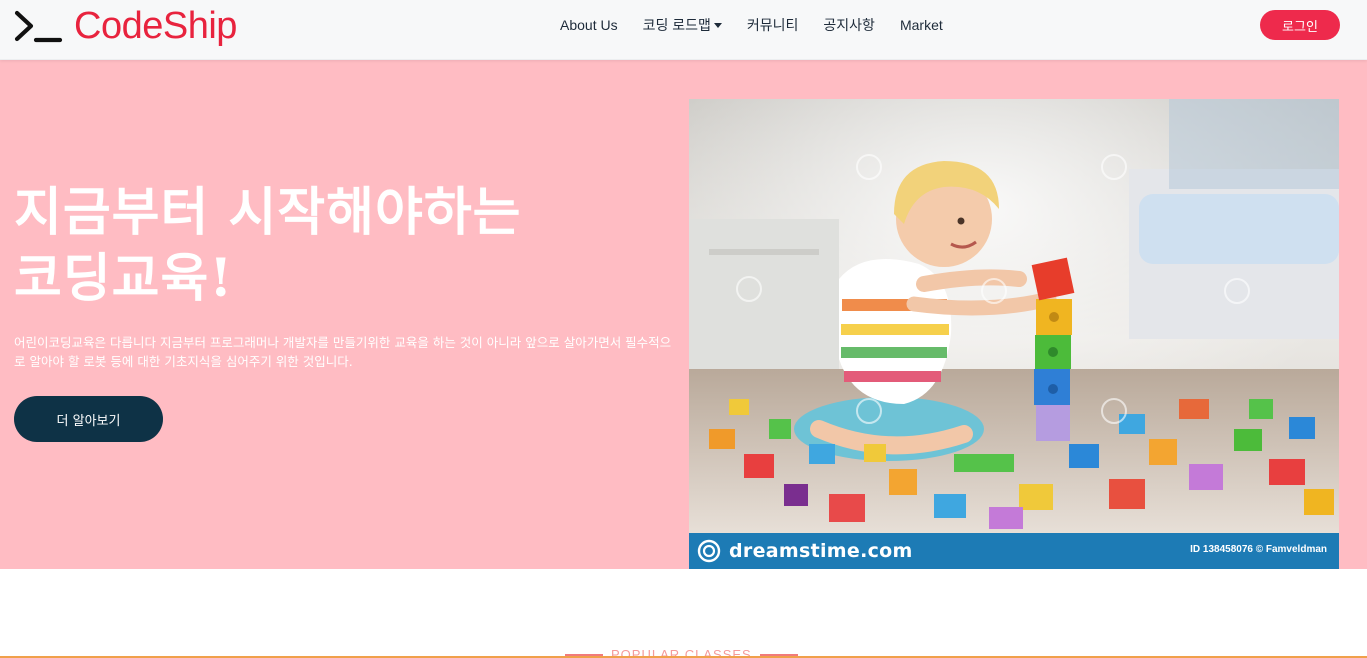 Image resolution: width=1367 pixels, height=658 pixels. What do you see at coordinates (709, 551) in the screenshot?
I see `dreamstime-spiral-icon` at bounding box center [709, 551].